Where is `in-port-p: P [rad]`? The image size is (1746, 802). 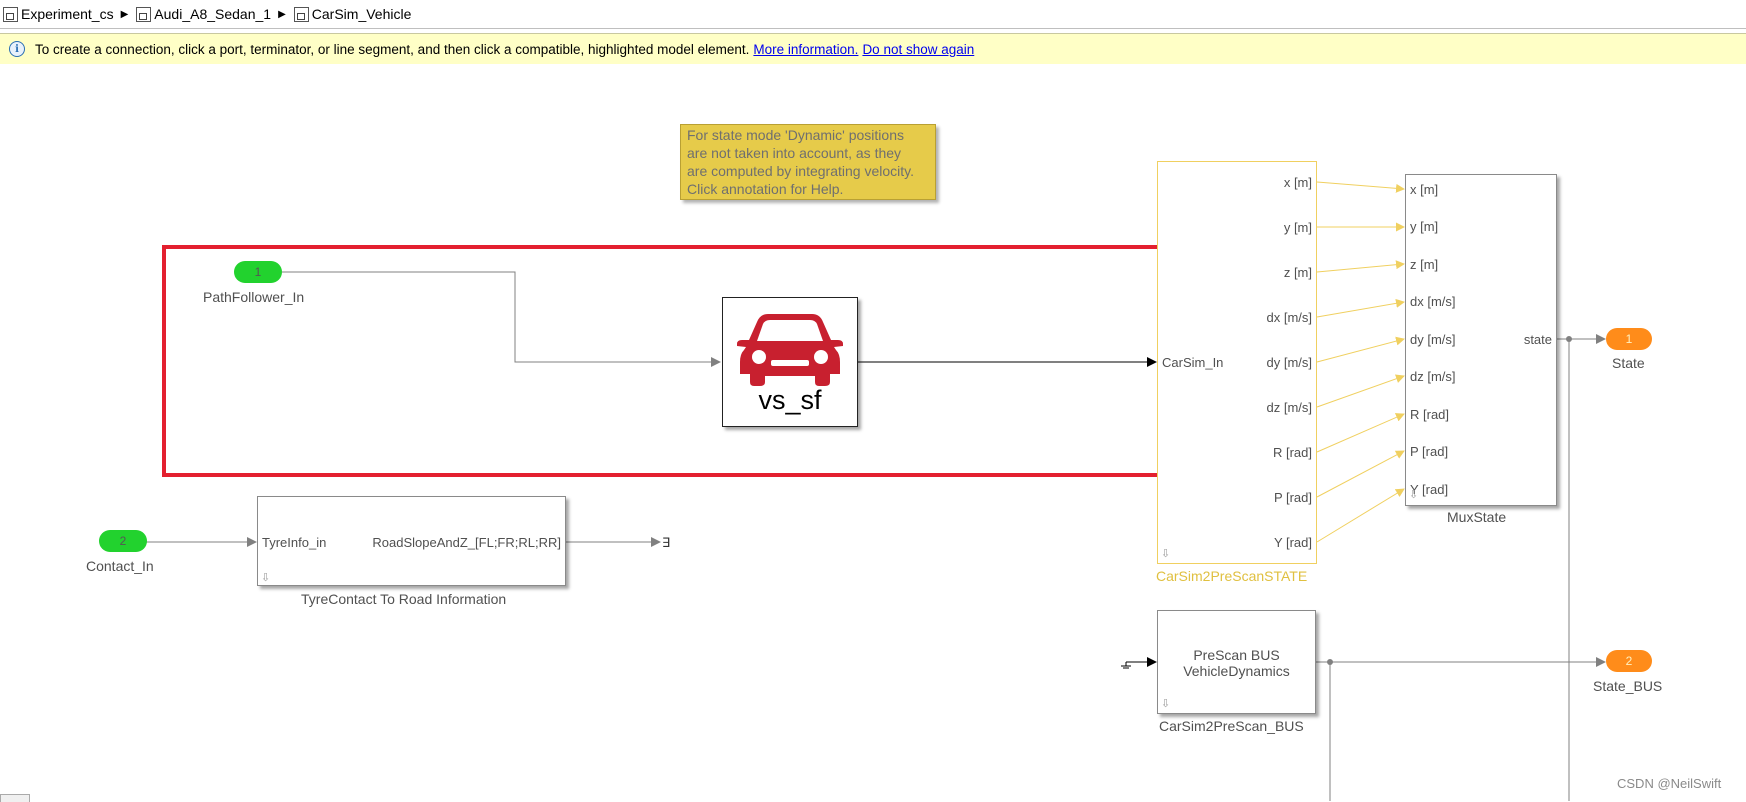
in-port-p: P [rad] is located at coordinates (1429, 451).